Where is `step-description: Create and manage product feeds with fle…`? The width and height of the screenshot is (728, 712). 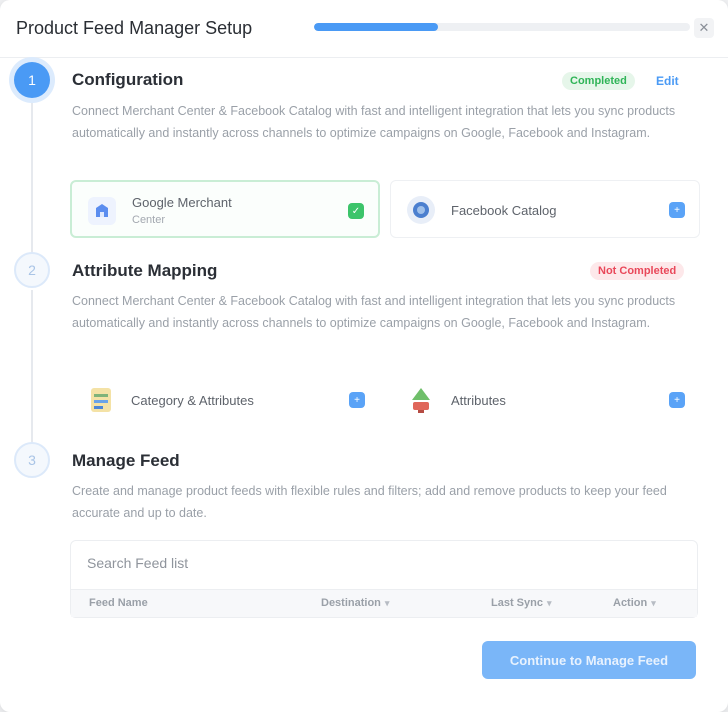 step-description: Create and manage product feeds with fle… is located at coordinates (369, 502).